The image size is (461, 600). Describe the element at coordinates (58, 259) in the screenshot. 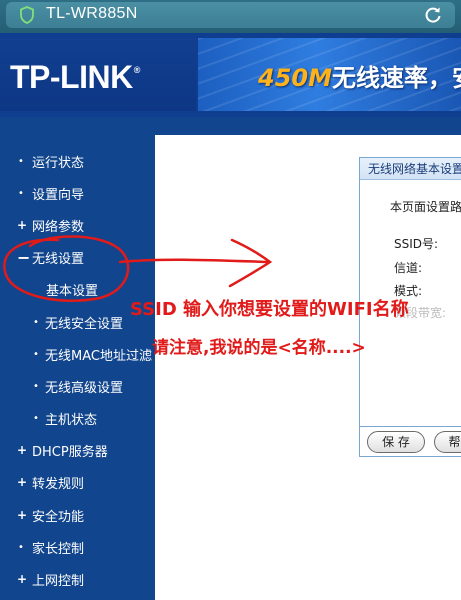

I see `sidebar-item-label: 无线设置` at that location.